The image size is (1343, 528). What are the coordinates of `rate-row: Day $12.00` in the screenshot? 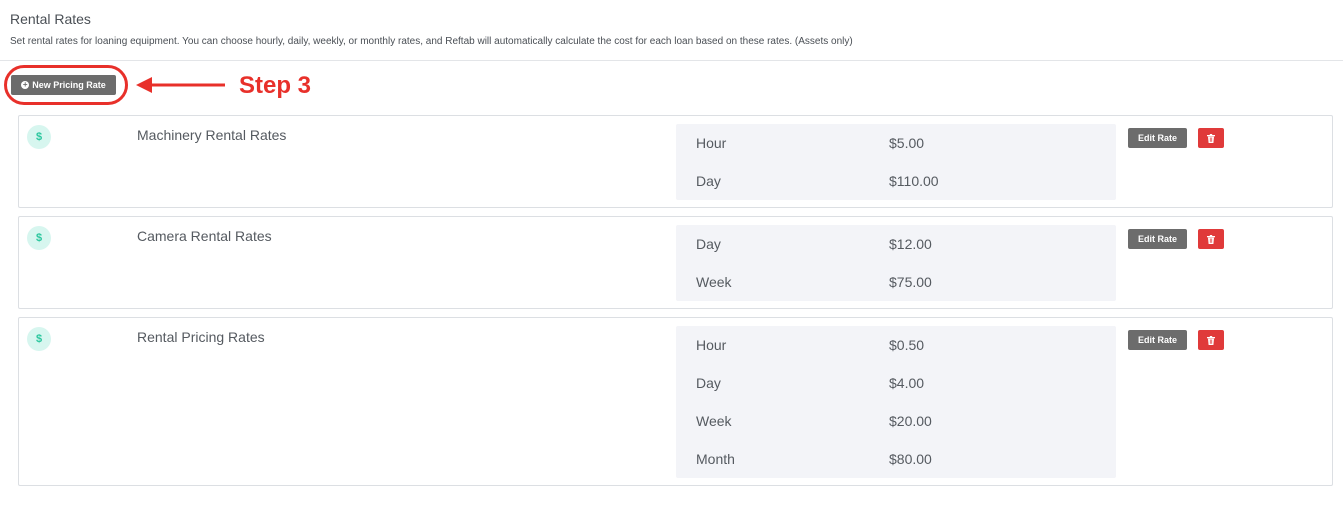 It's located at (896, 244).